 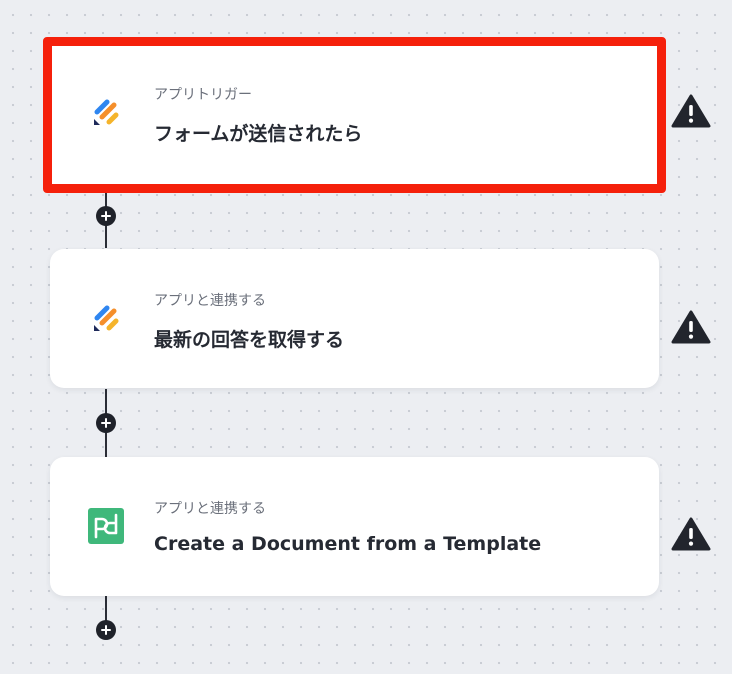 What do you see at coordinates (249, 340) in the screenshot?
I see `step-title: 最新の回答を取得する` at bounding box center [249, 340].